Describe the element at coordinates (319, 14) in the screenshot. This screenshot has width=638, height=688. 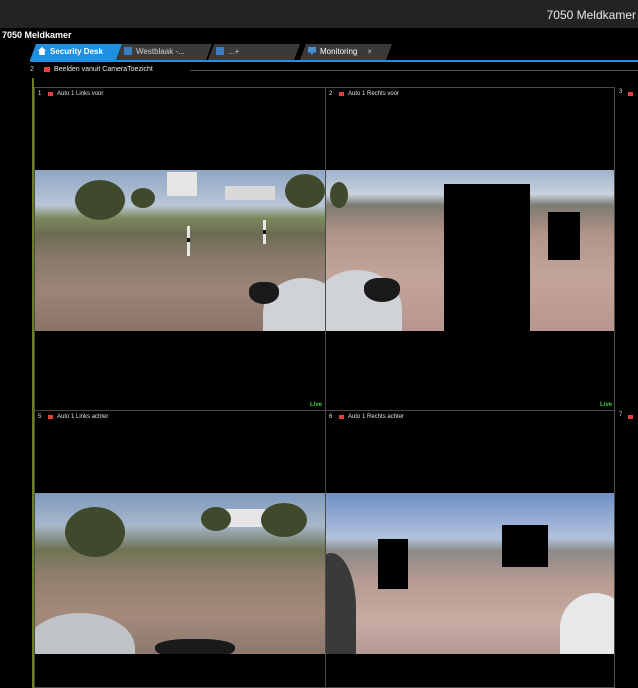
I see `title-bar: 7050 Meldkamer` at that location.